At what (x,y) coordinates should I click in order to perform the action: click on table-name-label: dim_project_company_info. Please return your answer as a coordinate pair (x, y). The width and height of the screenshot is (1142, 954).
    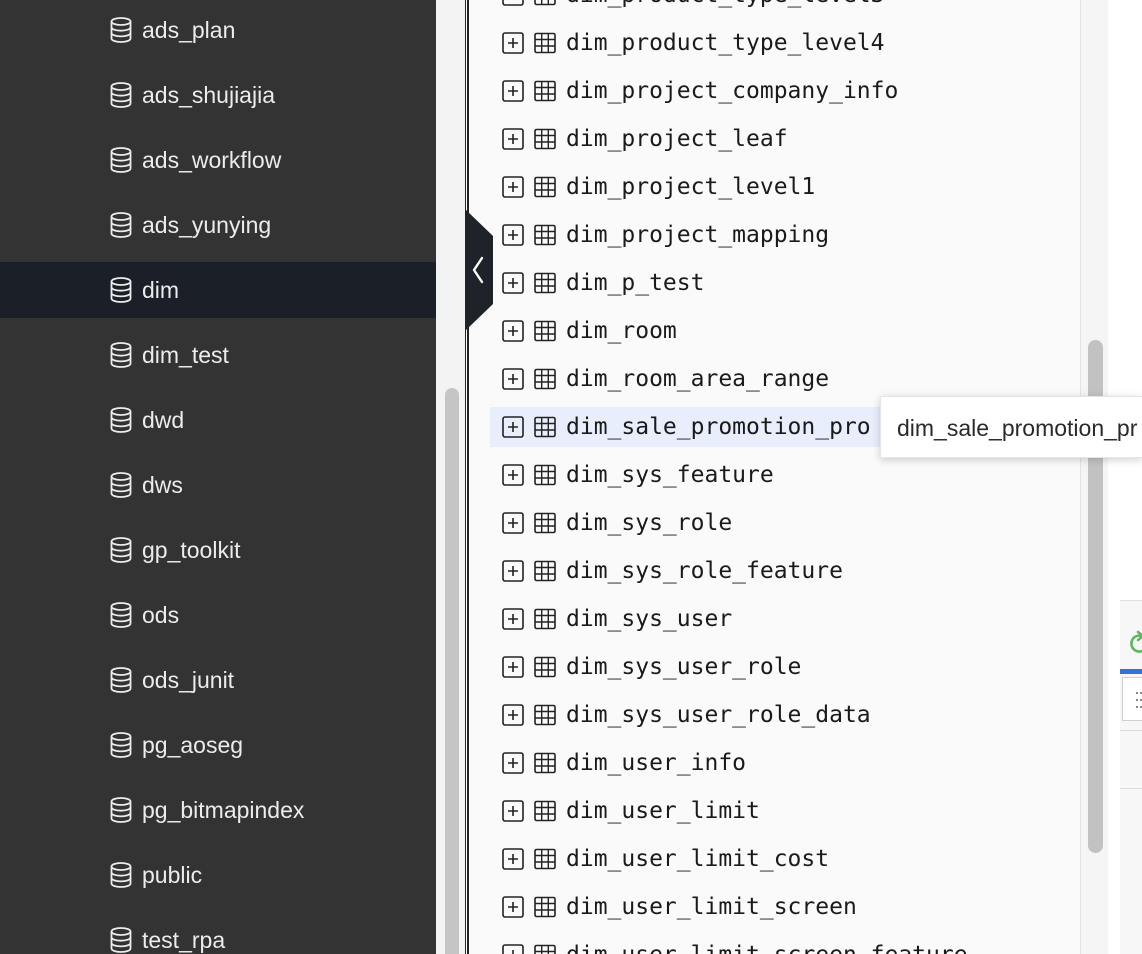
    Looking at the image, I should click on (732, 91).